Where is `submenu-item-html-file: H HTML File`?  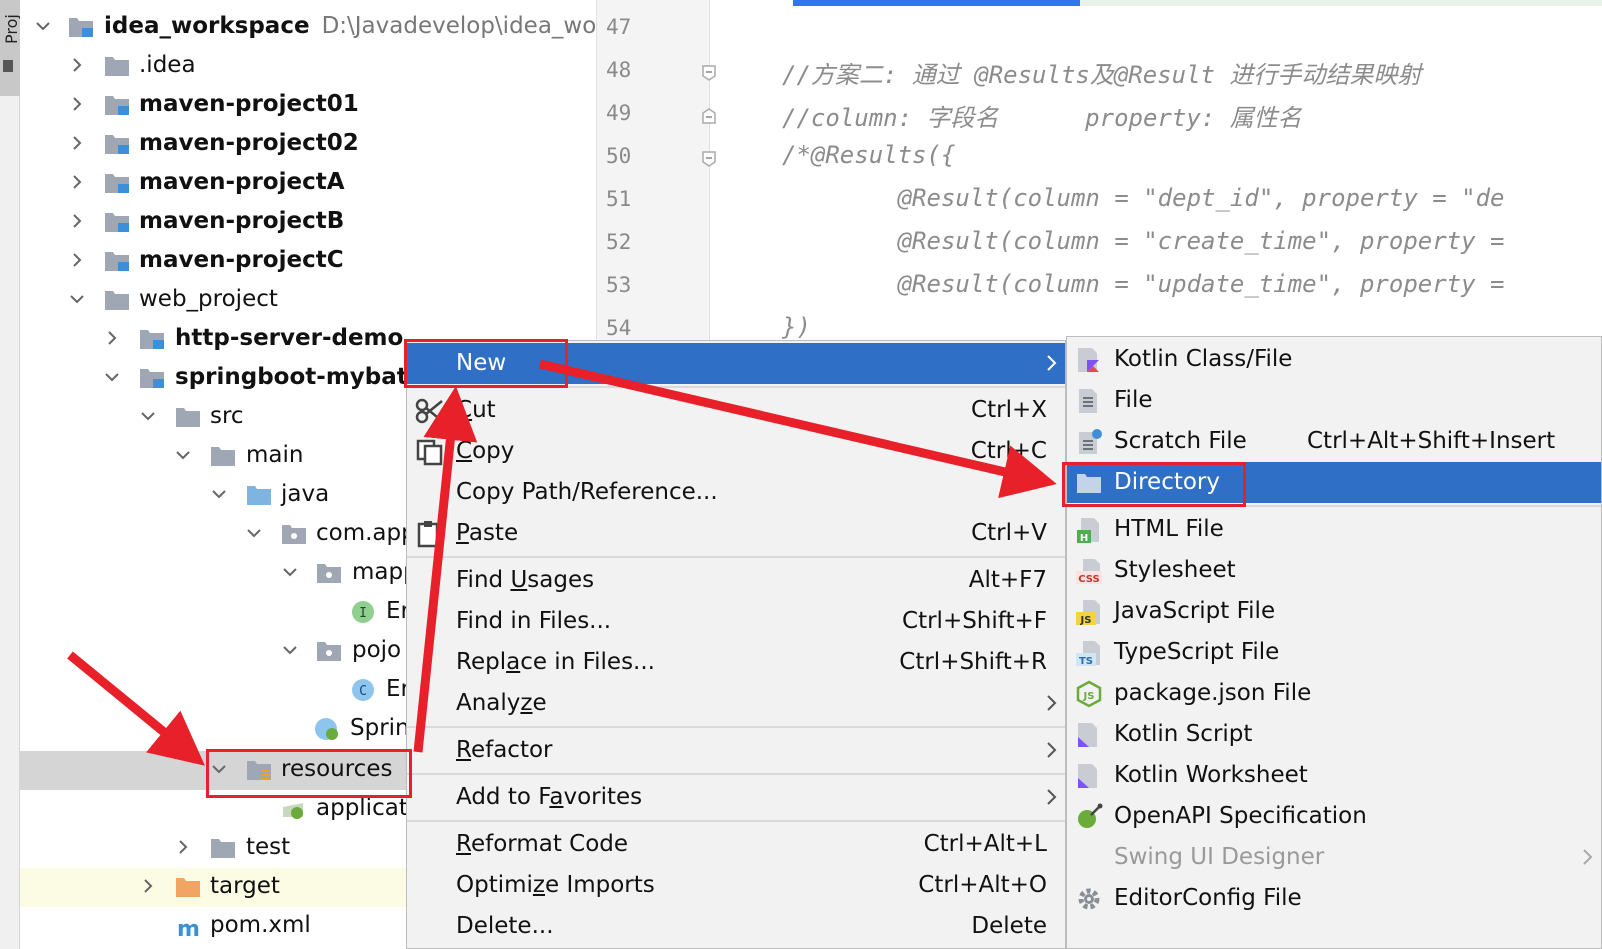 submenu-item-html-file: H HTML File is located at coordinates (1334, 529).